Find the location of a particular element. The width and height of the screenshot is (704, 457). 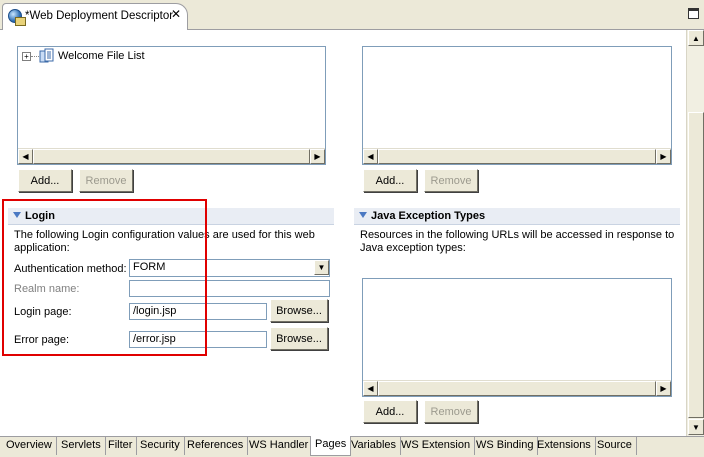

realm-name-field is located at coordinates (229, 288).